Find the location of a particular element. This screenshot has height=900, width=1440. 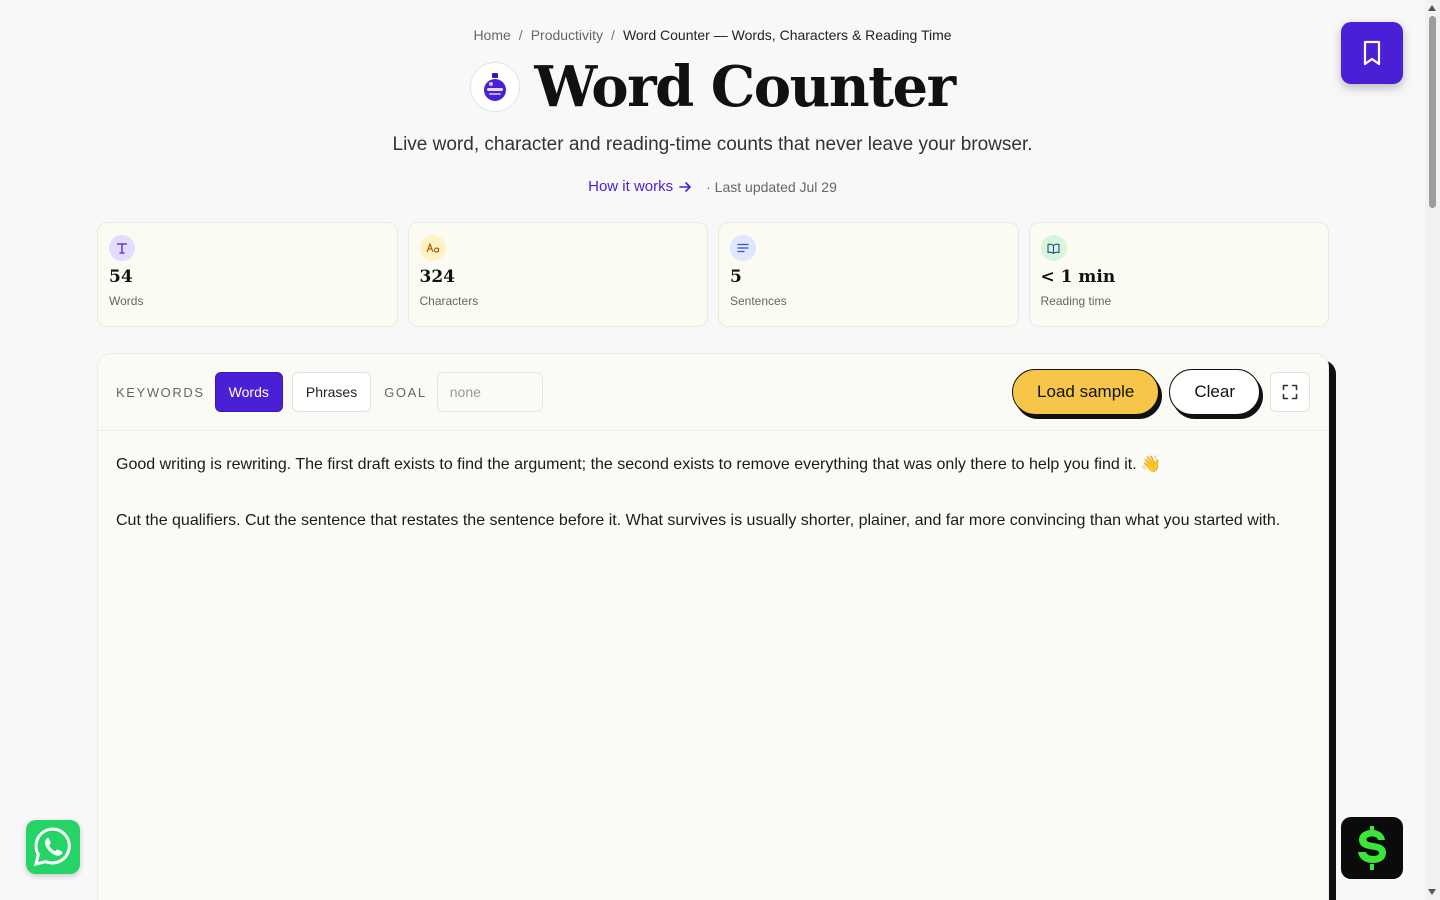

bookmark-button is located at coordinates (1372, 53).